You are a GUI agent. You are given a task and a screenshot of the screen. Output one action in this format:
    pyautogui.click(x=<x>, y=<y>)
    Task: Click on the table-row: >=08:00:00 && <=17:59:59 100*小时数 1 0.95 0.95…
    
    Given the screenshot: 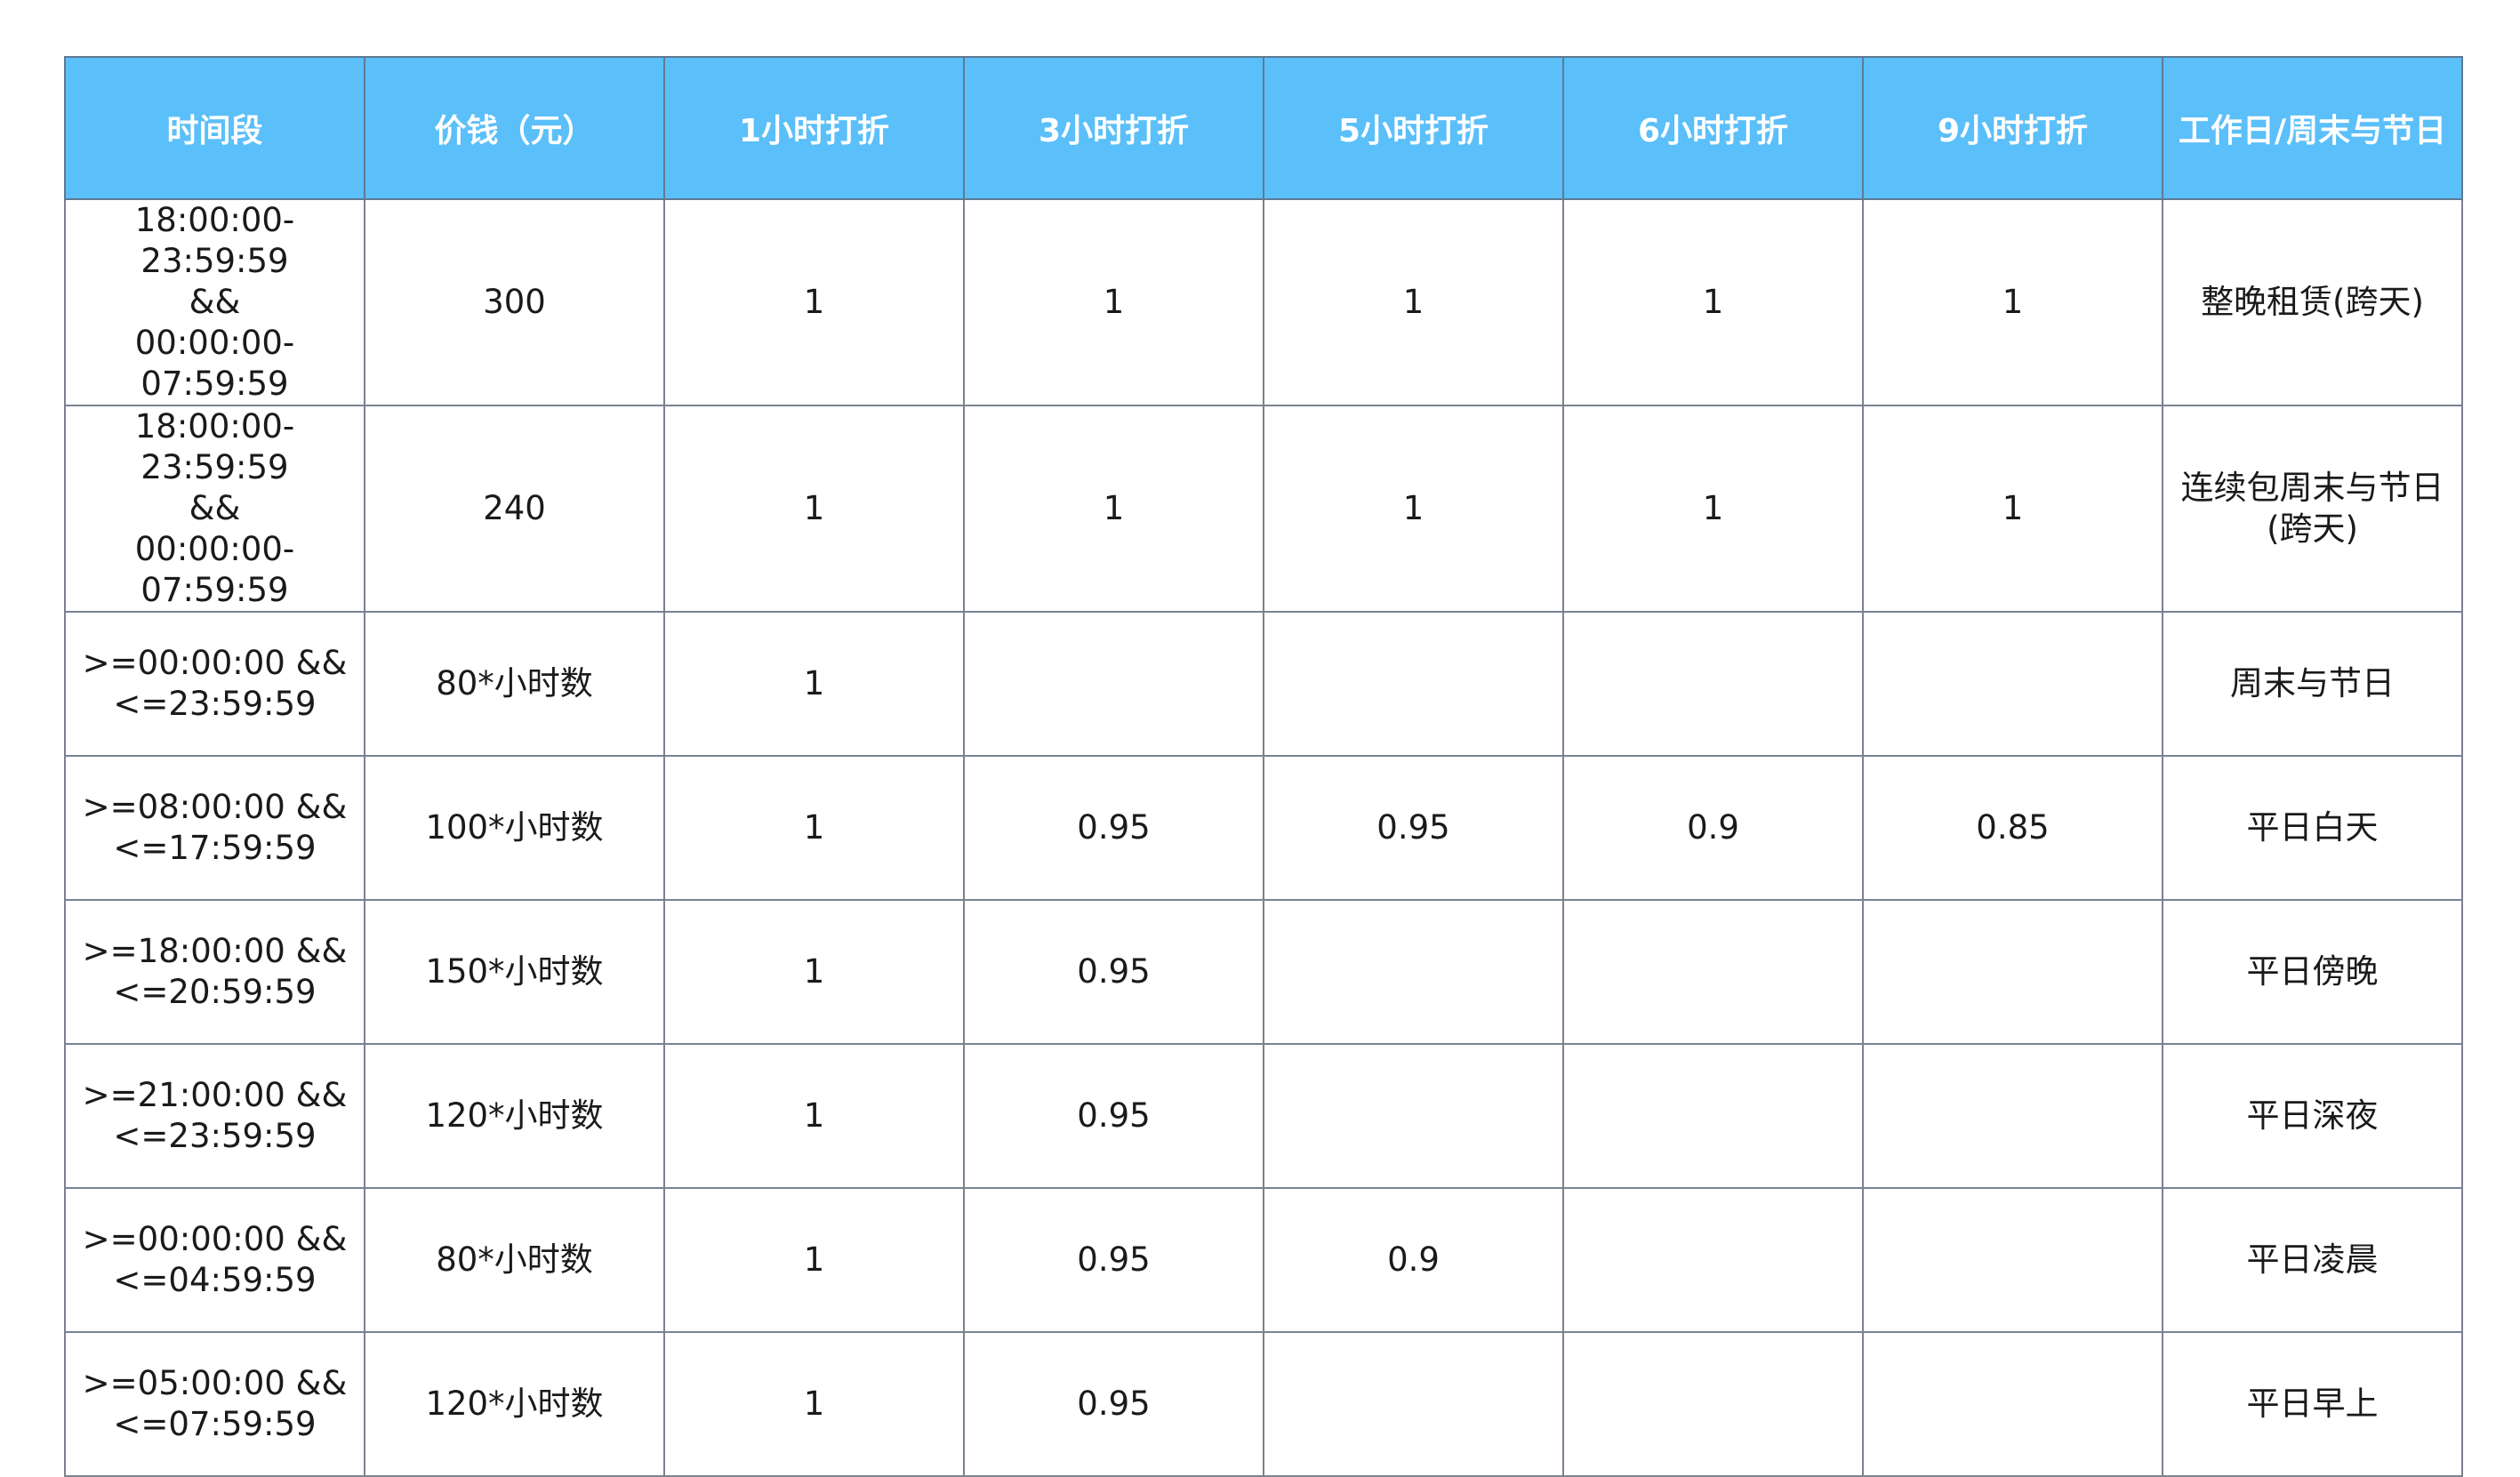 What is the action you would take?
    pyautogui.click(x=1263, y=828)
    